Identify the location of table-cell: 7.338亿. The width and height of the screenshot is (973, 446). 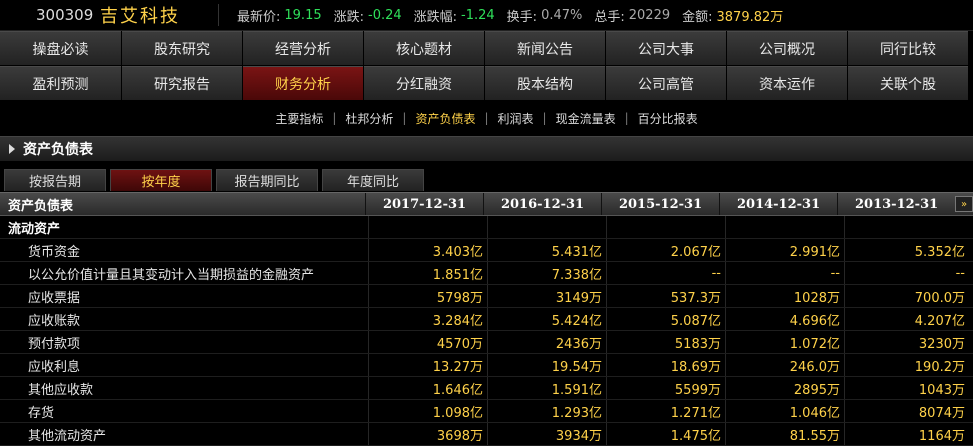
(546, 273).